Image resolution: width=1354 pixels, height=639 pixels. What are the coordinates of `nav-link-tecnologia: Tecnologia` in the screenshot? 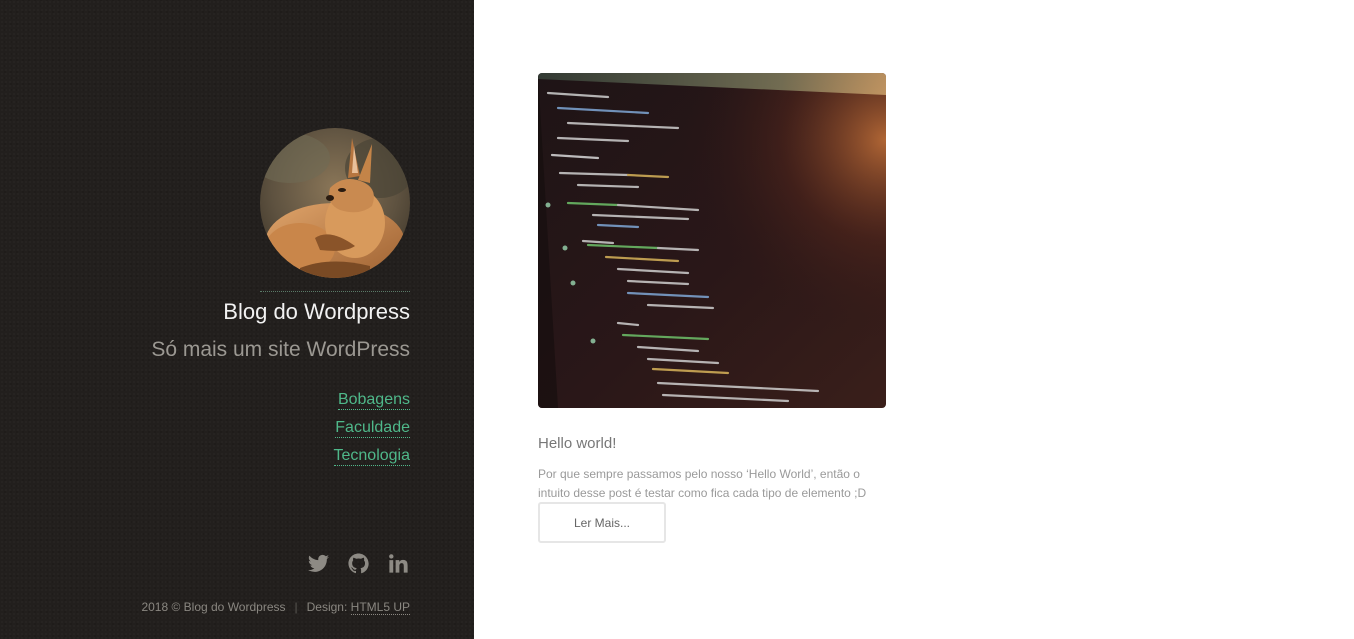 It's located at (371, 456).